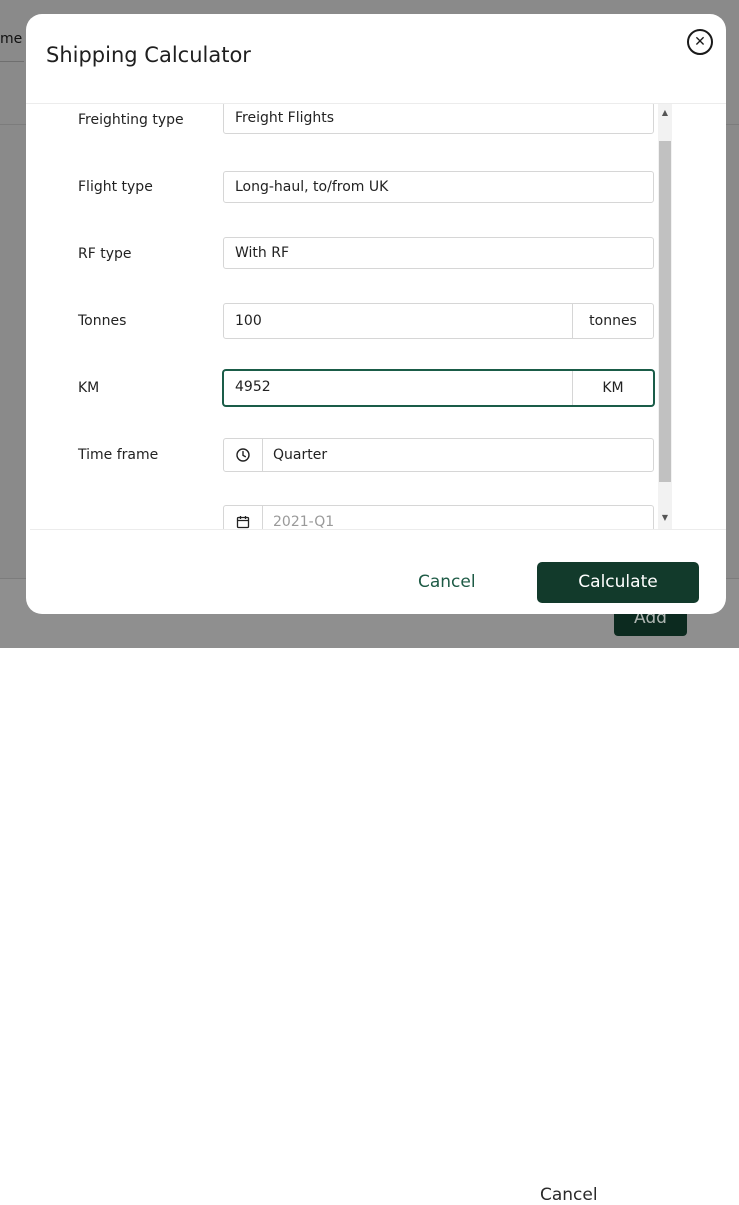 The height and width of the screenshot is (1205, 739). What do you see at coordinates (243, 455) in the screenshot?
I see `clock-icon` at bounding box center [243, 455].